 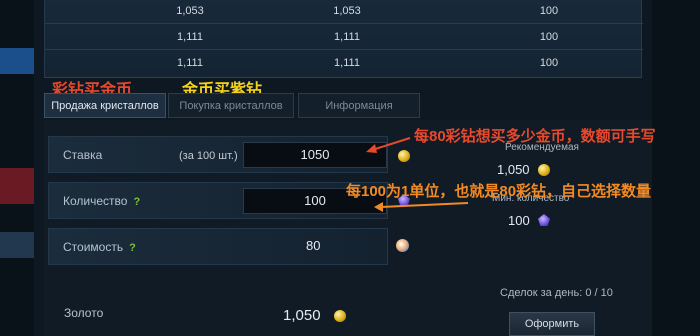 I want to click on annotation-arrows, so click(x=417, y=174).